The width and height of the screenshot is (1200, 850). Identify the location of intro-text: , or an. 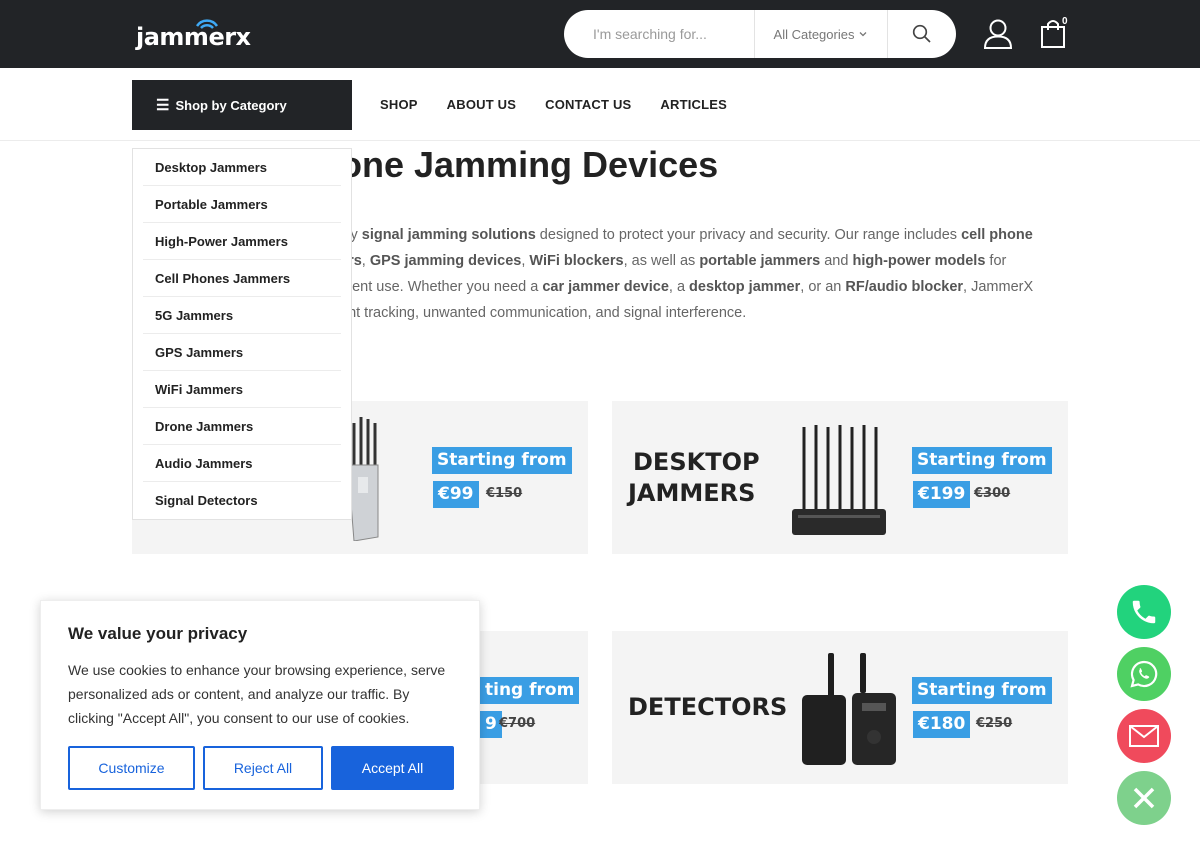
(823, 287).